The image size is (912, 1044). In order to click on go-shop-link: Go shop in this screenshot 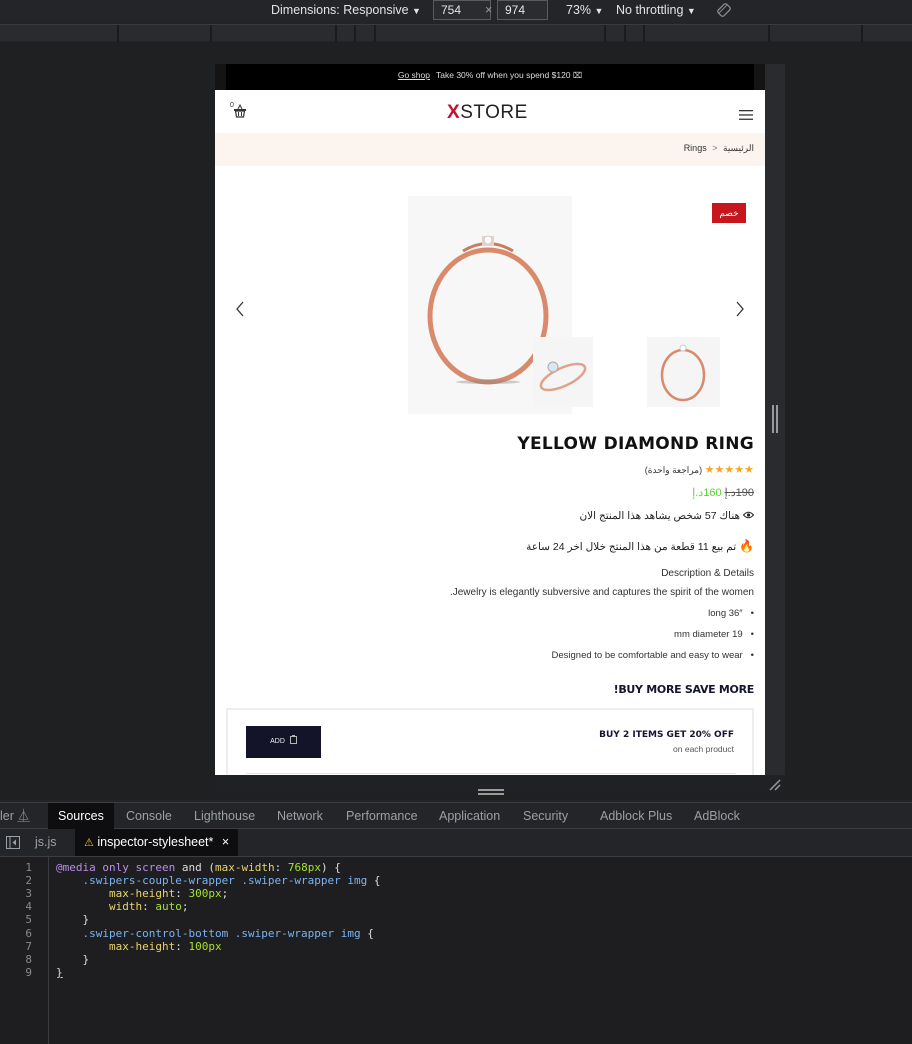, I will do `click(414, 75)`.